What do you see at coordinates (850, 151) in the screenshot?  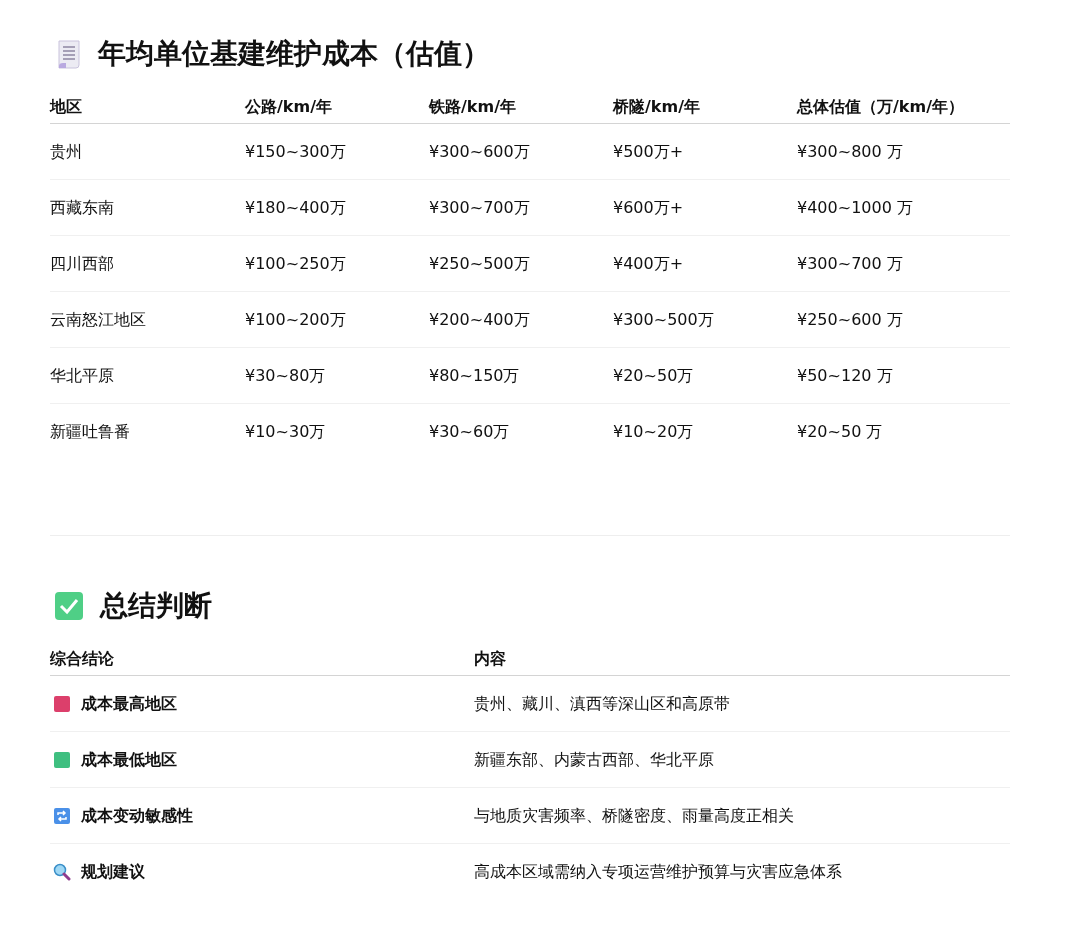 I see `table-cell-text: ¥300~800 万` at bounding box center [850, 151].